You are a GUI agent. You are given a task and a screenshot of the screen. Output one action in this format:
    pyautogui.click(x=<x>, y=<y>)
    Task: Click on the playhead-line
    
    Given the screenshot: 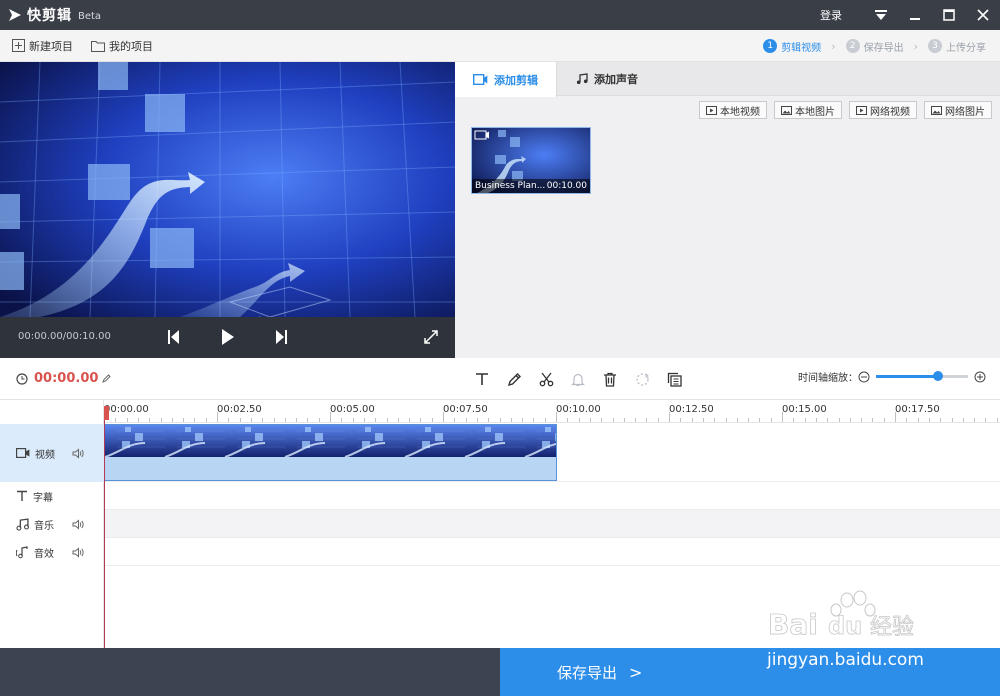 What is the action you would take?
    pyautogui.click(x=104, y=528)
    